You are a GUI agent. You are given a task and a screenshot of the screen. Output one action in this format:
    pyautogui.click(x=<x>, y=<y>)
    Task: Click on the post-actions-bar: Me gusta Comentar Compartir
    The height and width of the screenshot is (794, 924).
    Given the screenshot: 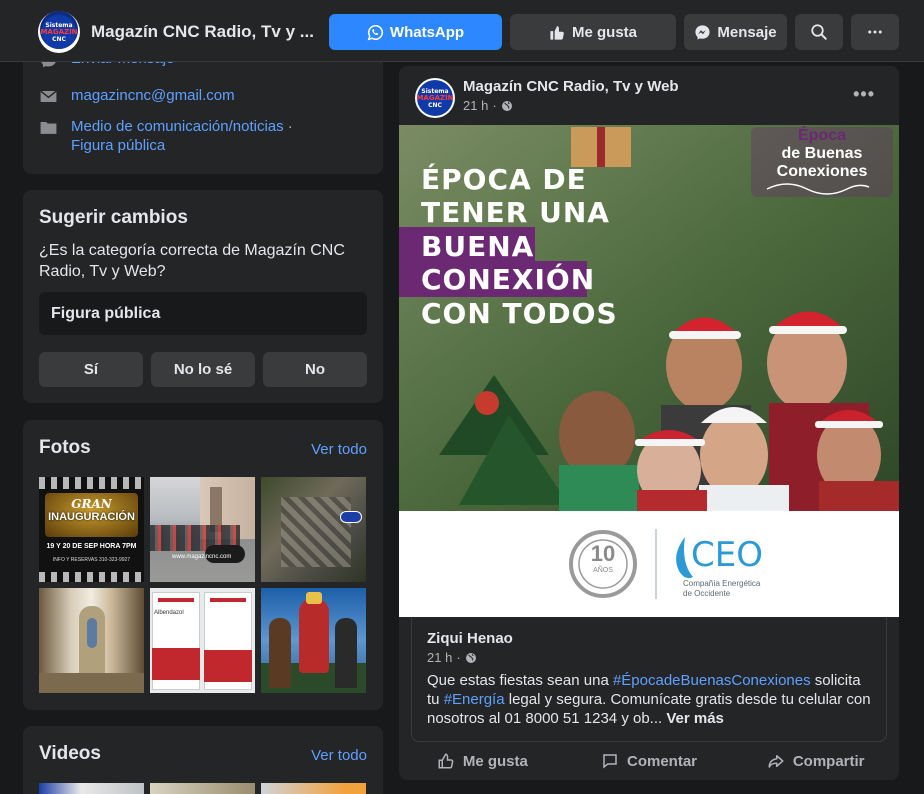 What is the action you would take?
    pyautogui.click(x=649, y=761)
    